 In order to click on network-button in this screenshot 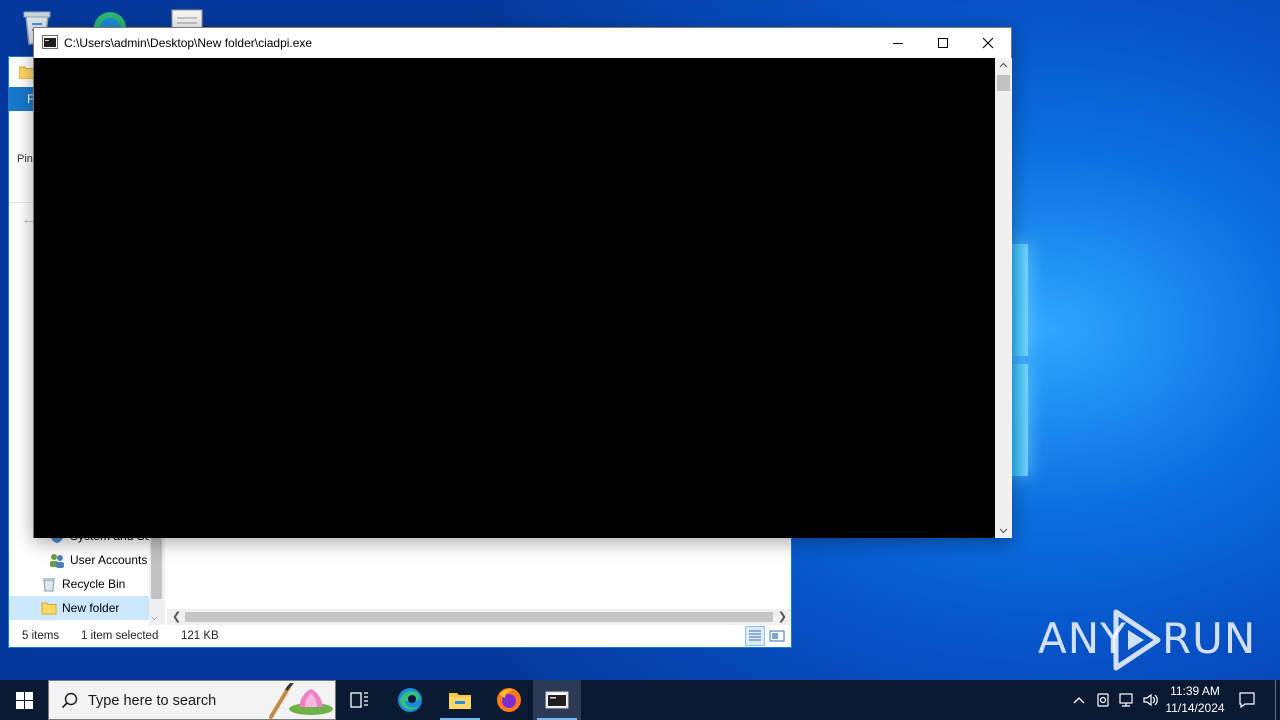, I will do `click(1127, 700)`.